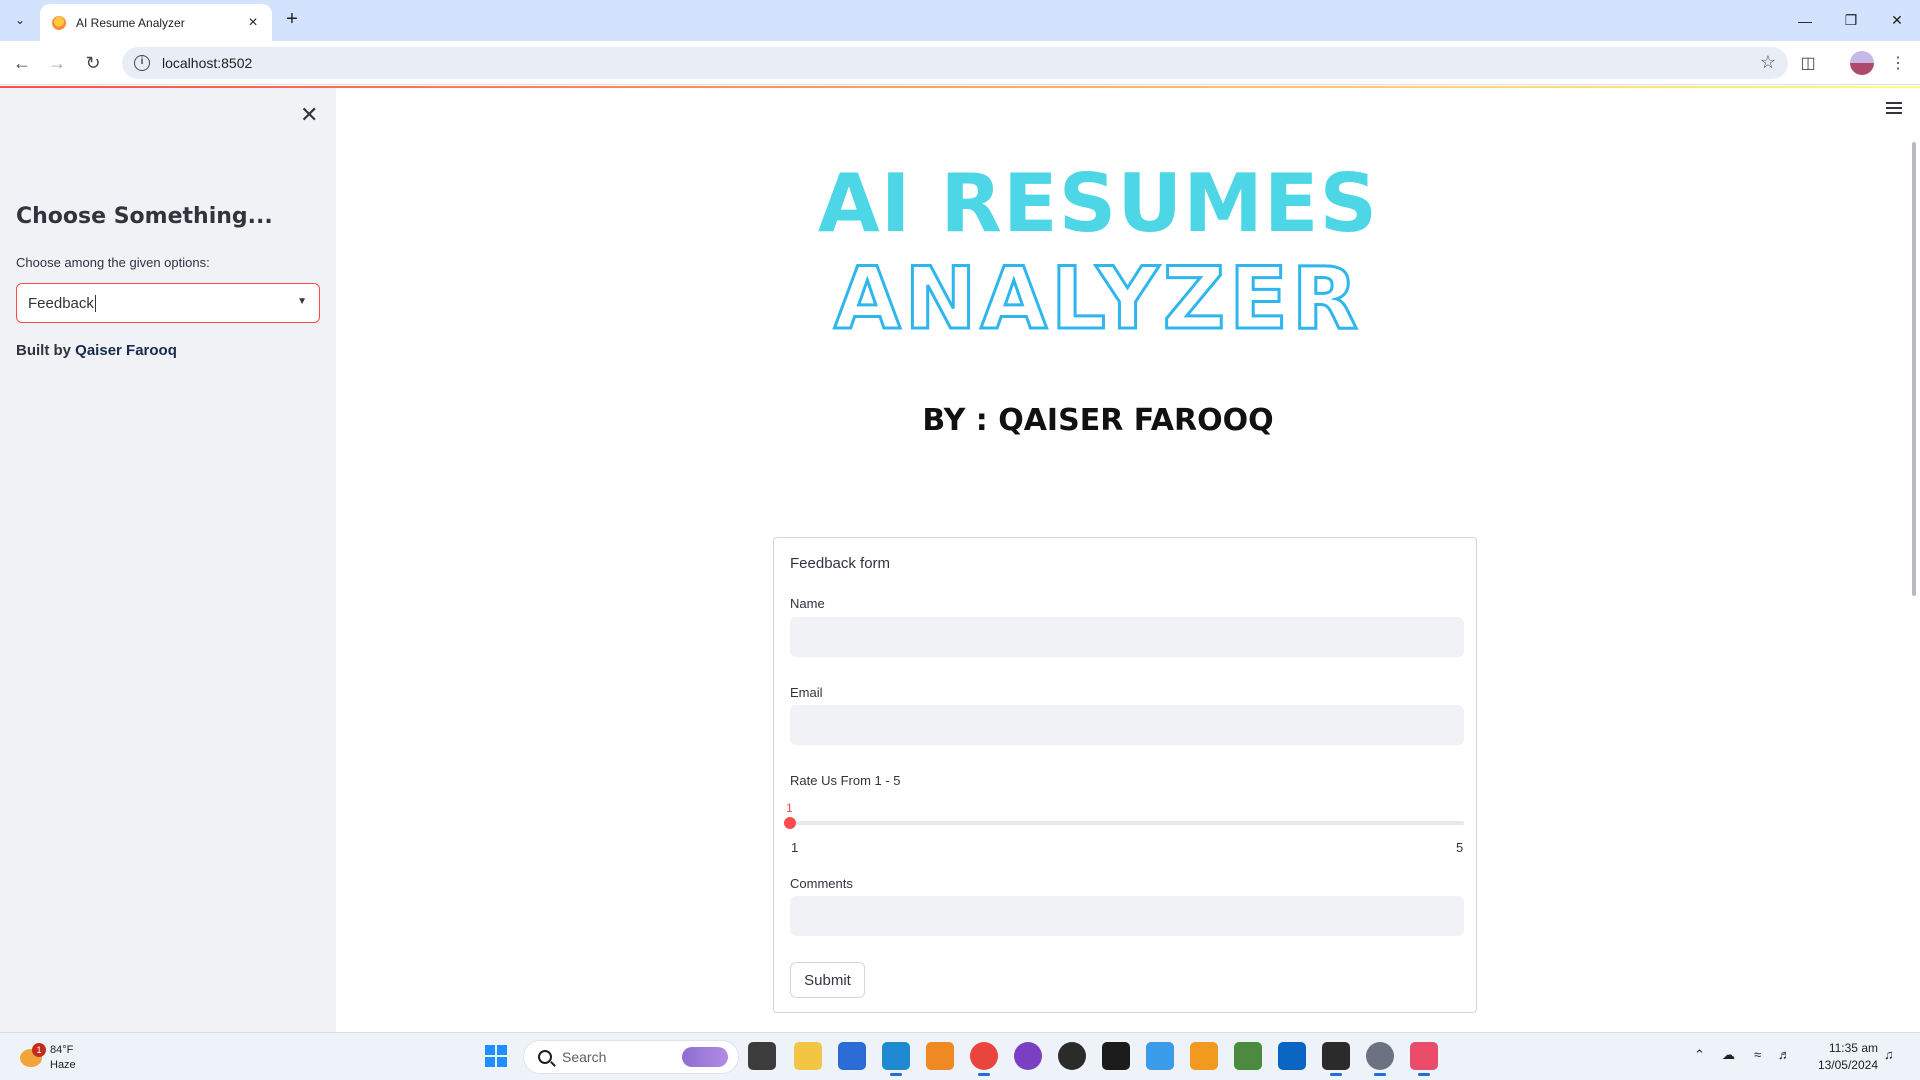 The image size is (1920, 1080). I want to click on comments-field, so click(1127, 916).